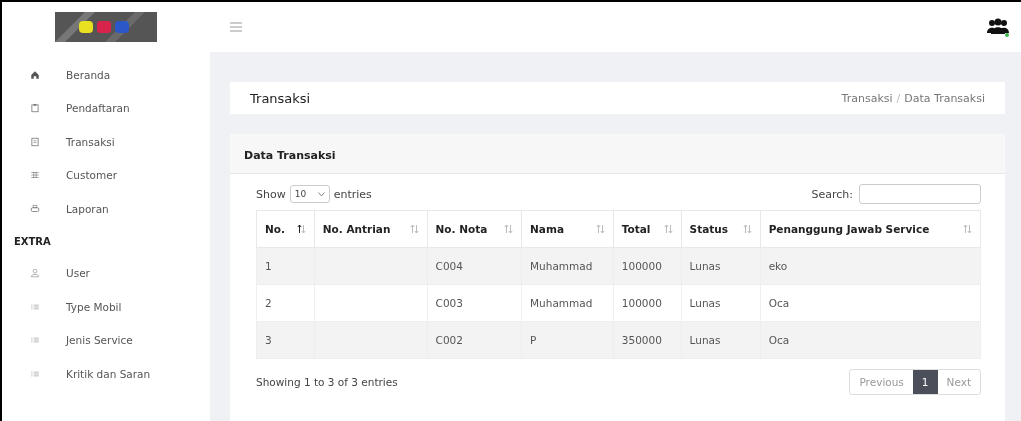 This screenshot has height=421, width=1021. I want to click on sort-icon, so click(301, 229).